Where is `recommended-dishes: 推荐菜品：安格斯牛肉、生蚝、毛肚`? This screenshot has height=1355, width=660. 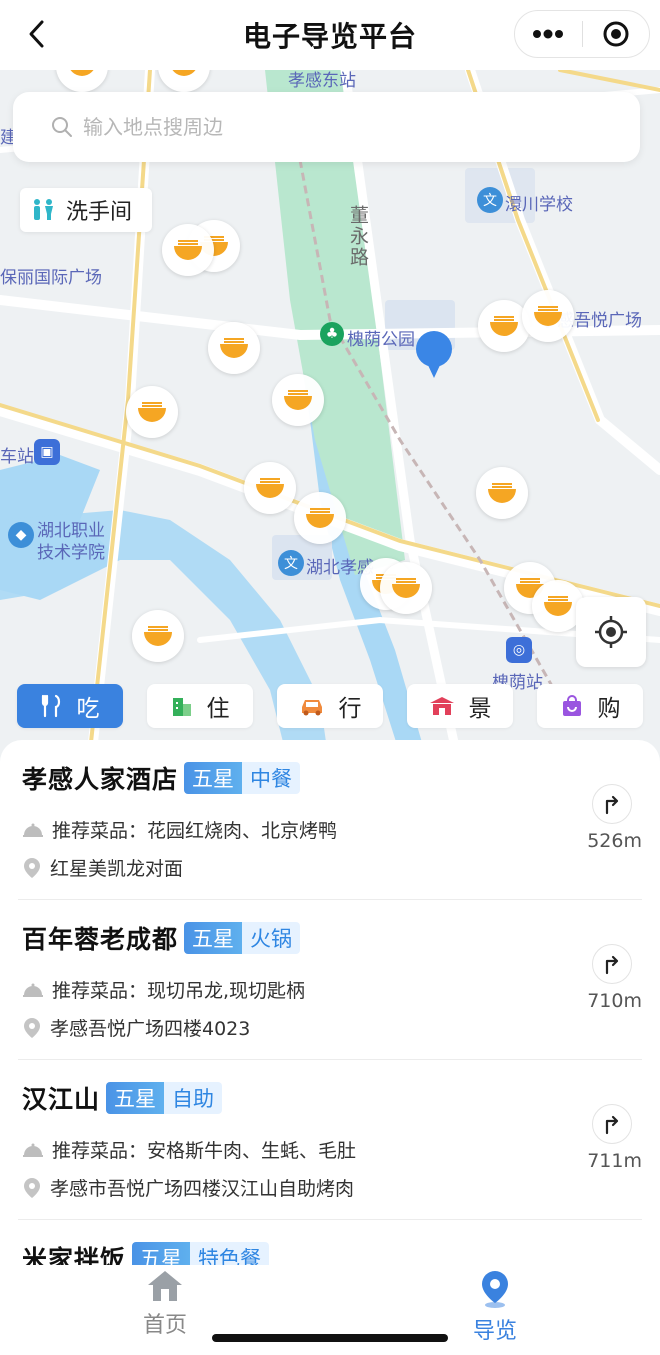
recommended-dishes: 推荐菜品：安格斯牛肉、生蚝、毛肚 is located at coordinates (189, 1149).